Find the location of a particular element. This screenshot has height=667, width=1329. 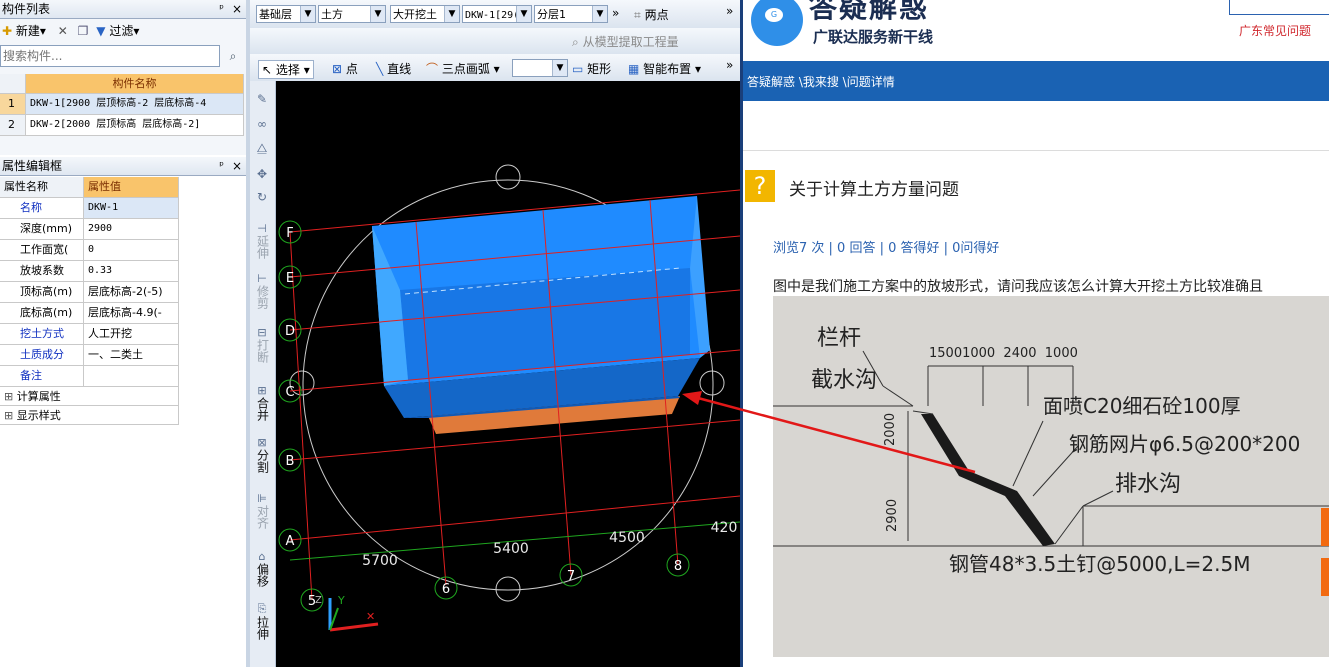

filter-button: ▼ 过滤▾ is located at coordinates (117, 31).